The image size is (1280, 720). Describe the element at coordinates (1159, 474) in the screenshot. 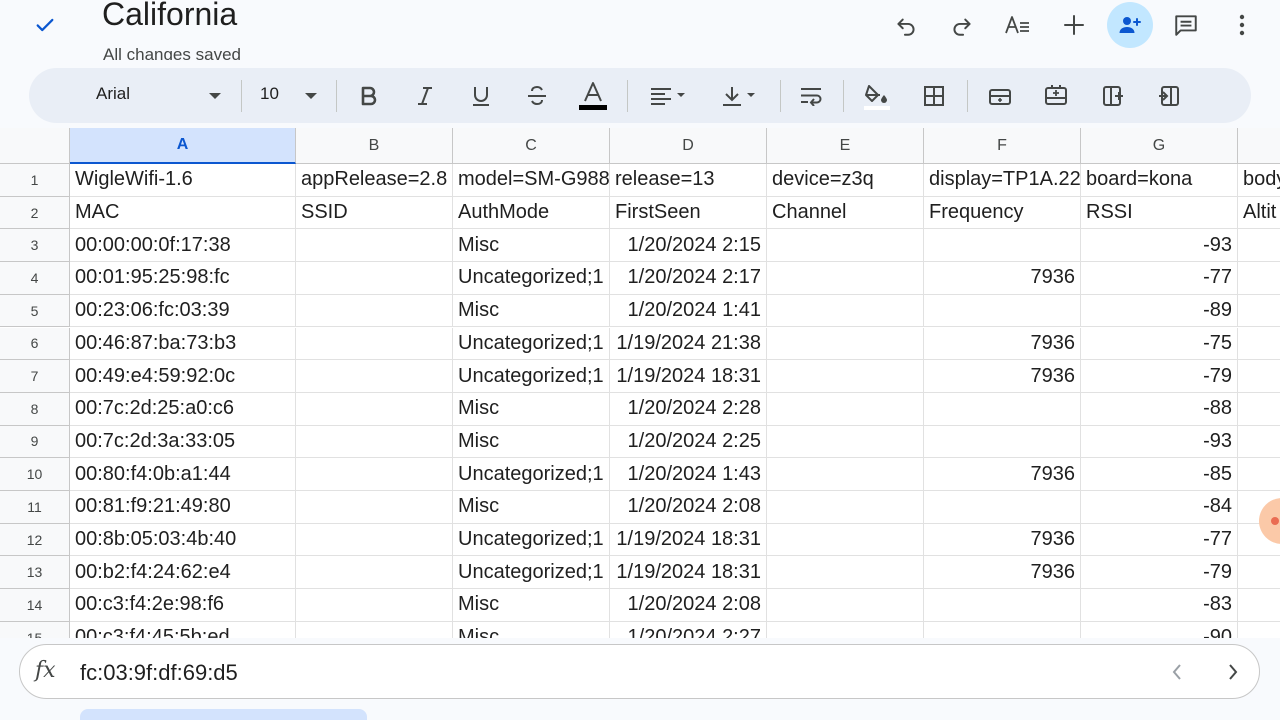

I see `table-cell: -85` at that location.